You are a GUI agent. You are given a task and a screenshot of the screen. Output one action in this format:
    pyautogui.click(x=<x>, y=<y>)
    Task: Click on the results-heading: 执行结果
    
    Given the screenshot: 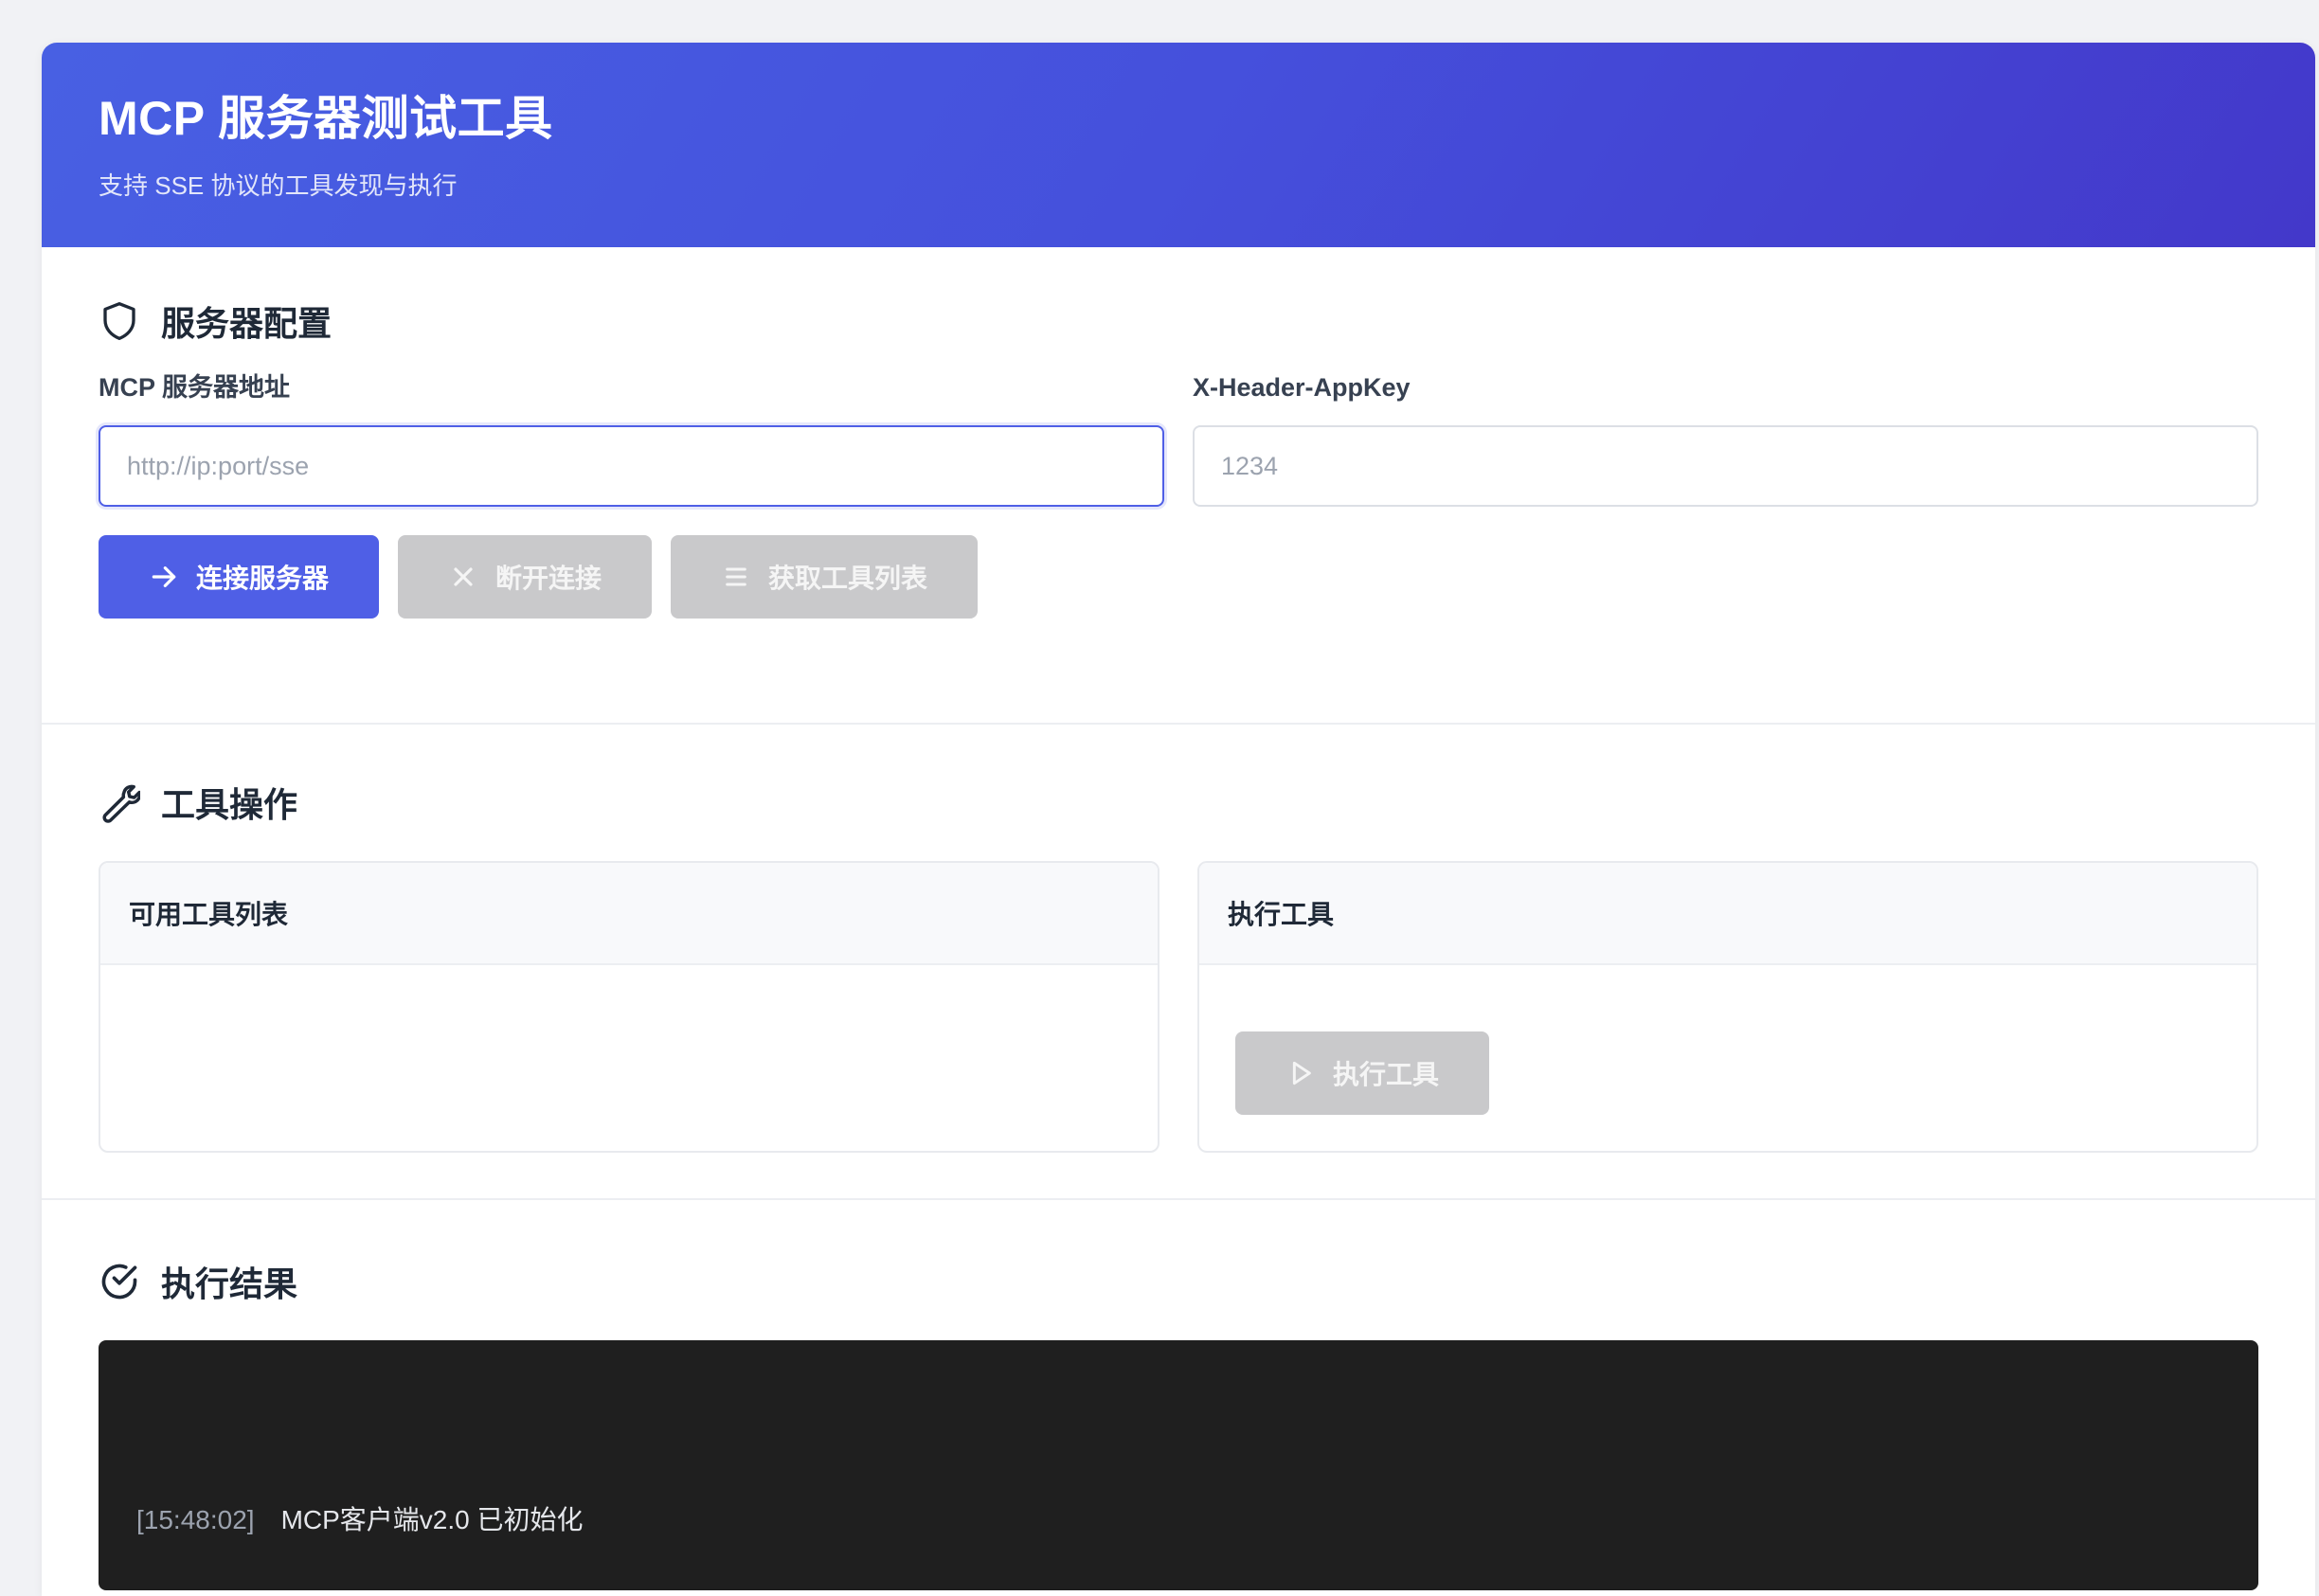 What is the action you would take?
    pyautogui.click(x=1178, y=1281)
    